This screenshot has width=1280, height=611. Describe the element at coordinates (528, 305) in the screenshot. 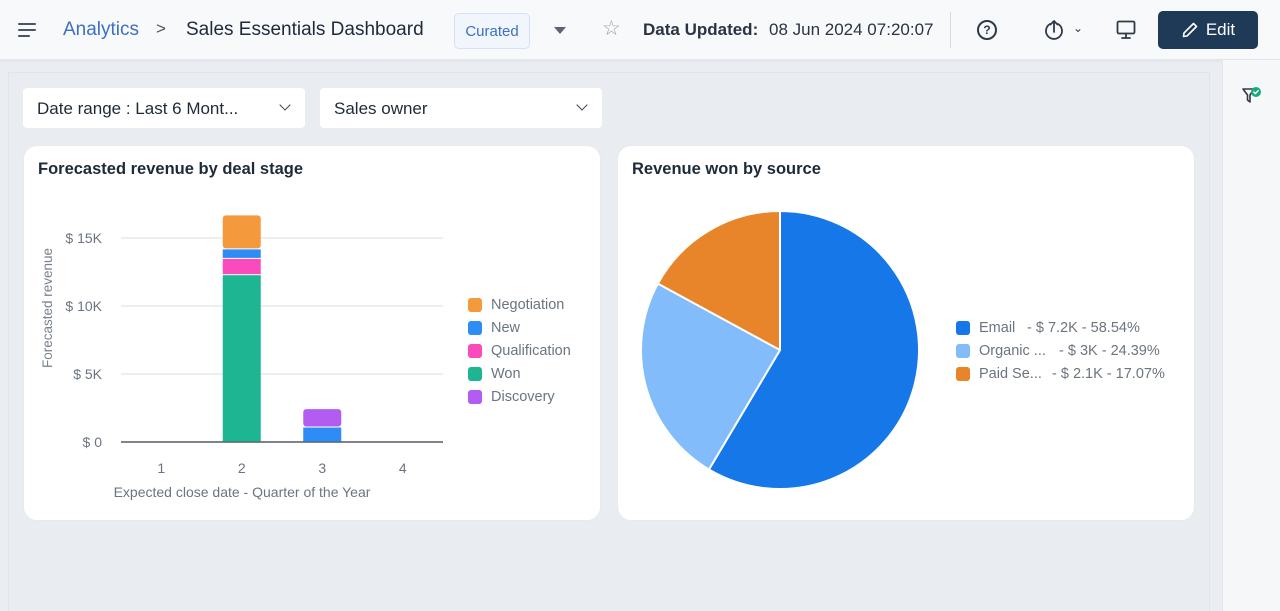

I see `legend-label: Negotiation` at that location.